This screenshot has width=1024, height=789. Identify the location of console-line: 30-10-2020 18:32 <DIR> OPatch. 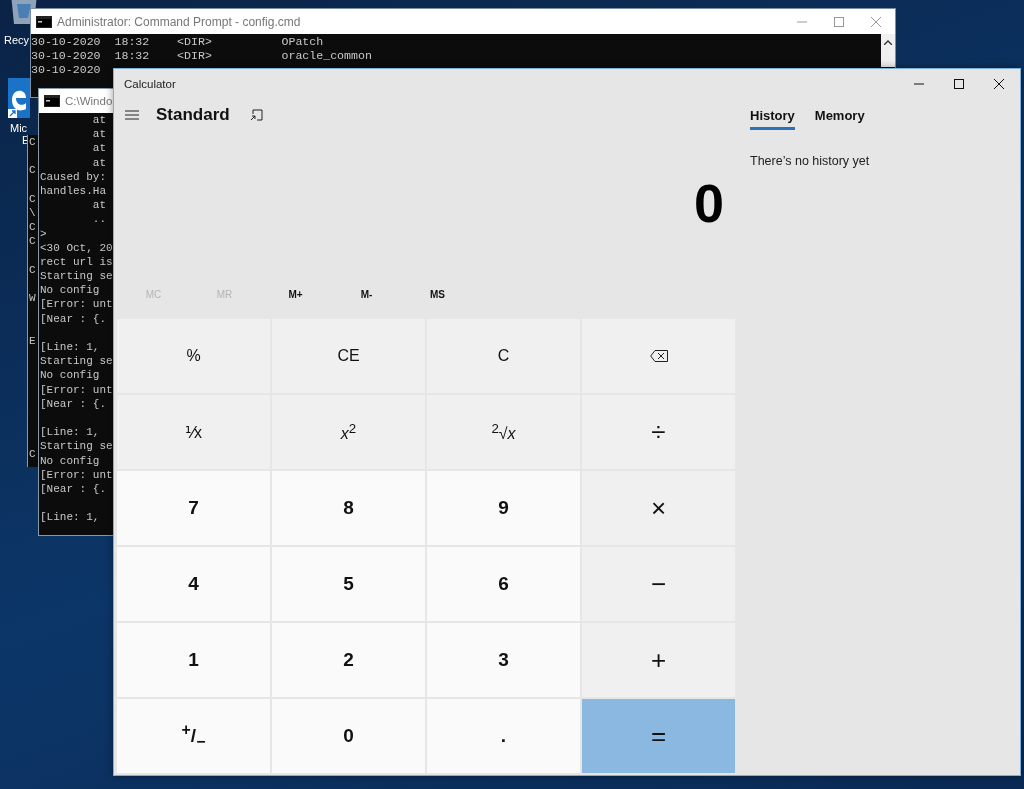
(177, 41).